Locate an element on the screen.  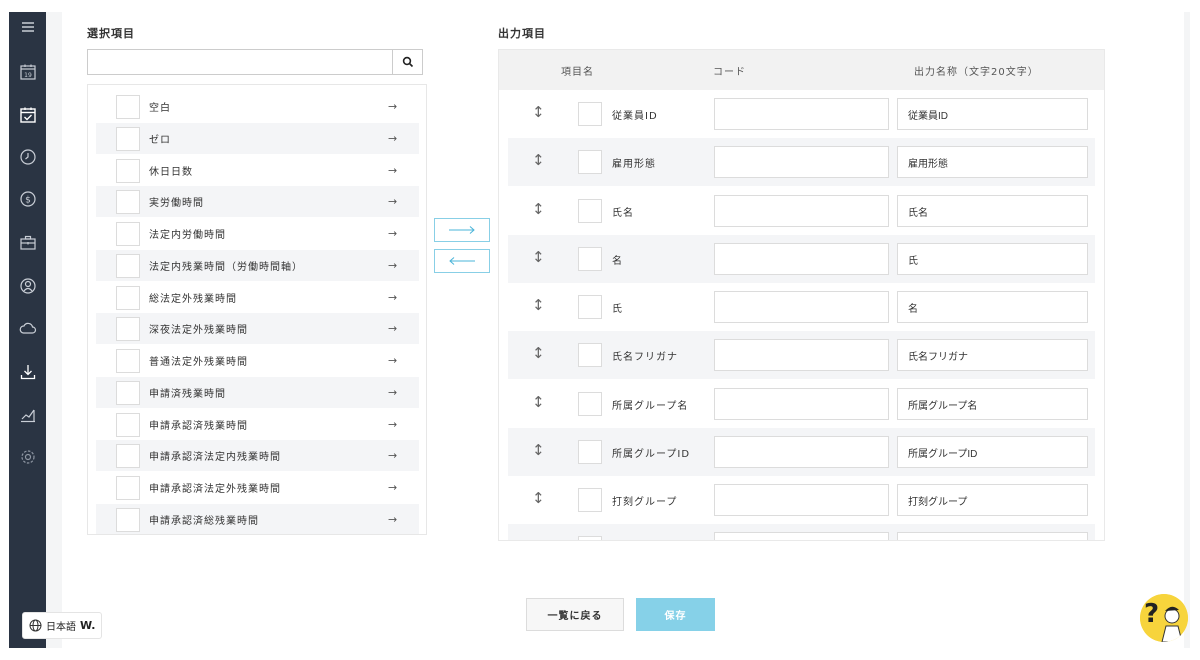
download-icon is located at coordinates (28, 372).